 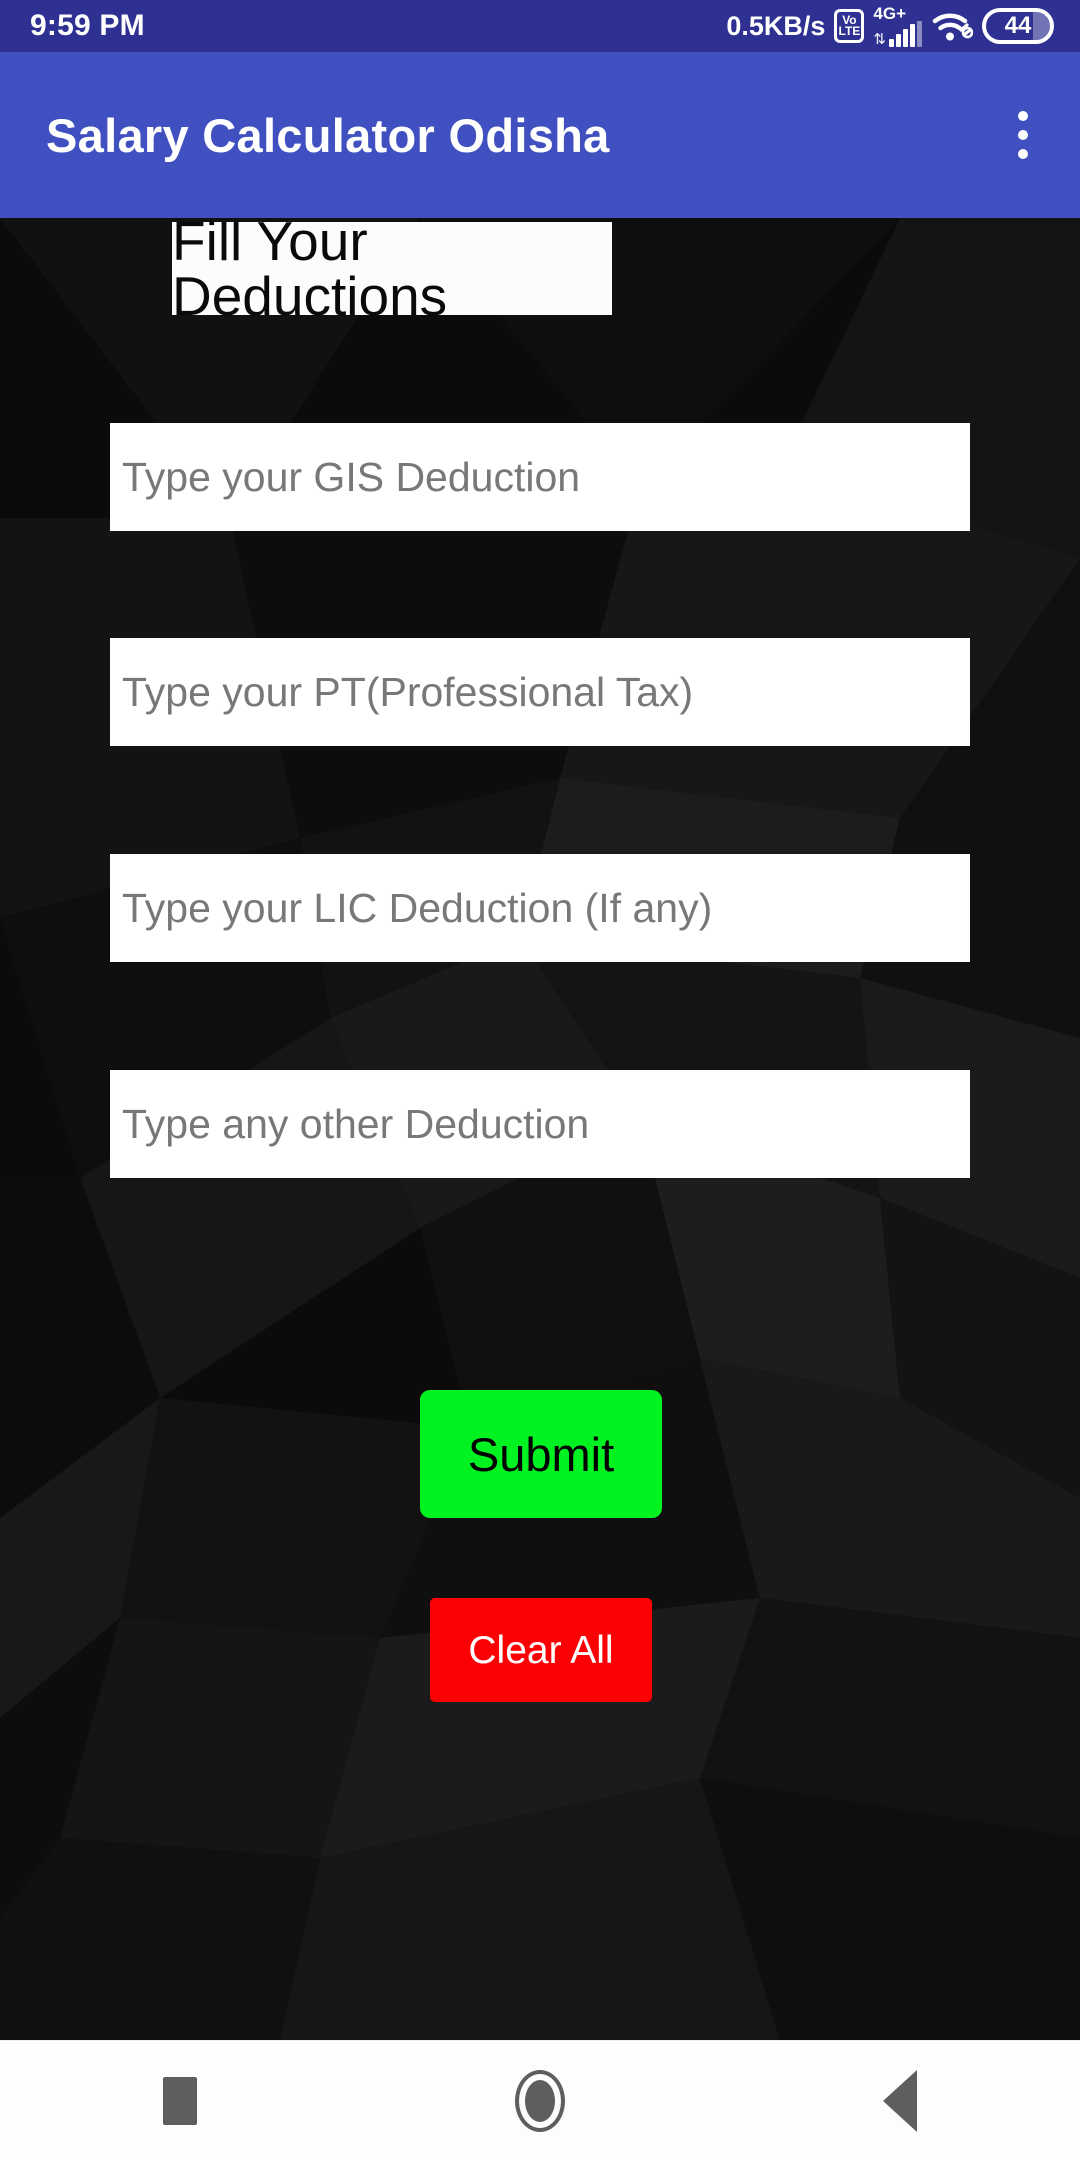 I want to click on app-title: Salary Calculator Odisha, so click(x=328, y=135).